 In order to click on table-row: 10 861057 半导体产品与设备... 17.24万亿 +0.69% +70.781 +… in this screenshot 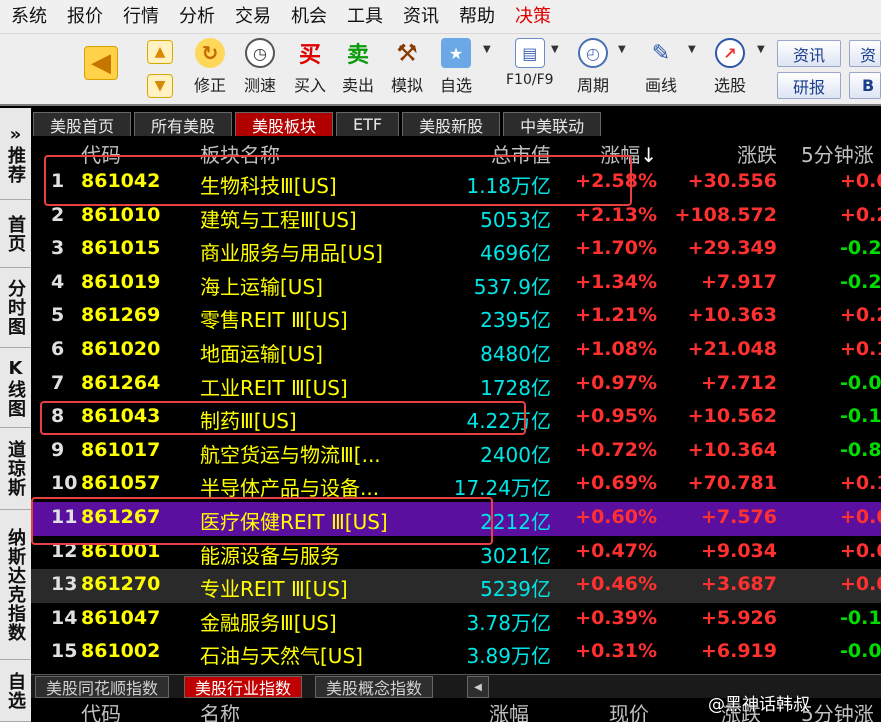, I will do `click(456, 485)`.